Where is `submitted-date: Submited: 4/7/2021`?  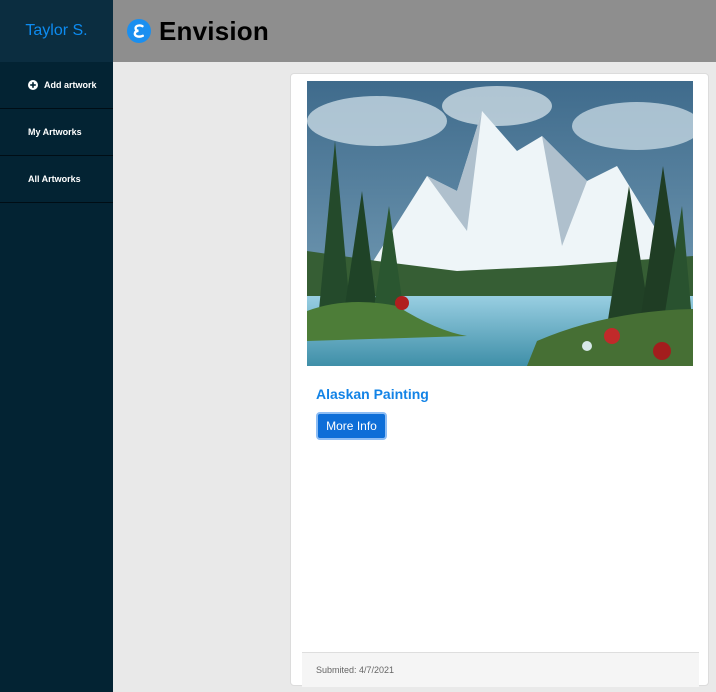
submitted-date: Submited: 4/7/2021 is located at coordinates (355, 670).